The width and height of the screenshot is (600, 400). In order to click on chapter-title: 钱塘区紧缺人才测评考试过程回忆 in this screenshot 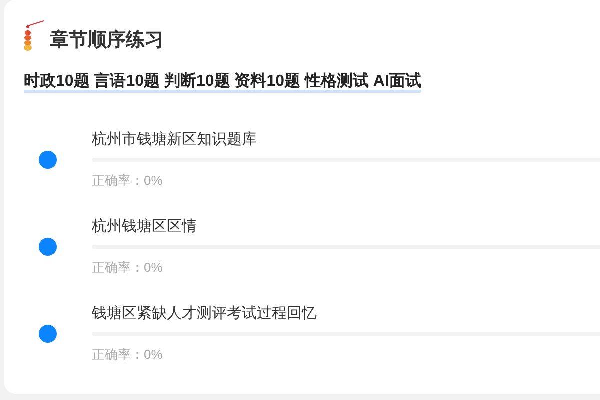, I will do `click(346, 314)`.